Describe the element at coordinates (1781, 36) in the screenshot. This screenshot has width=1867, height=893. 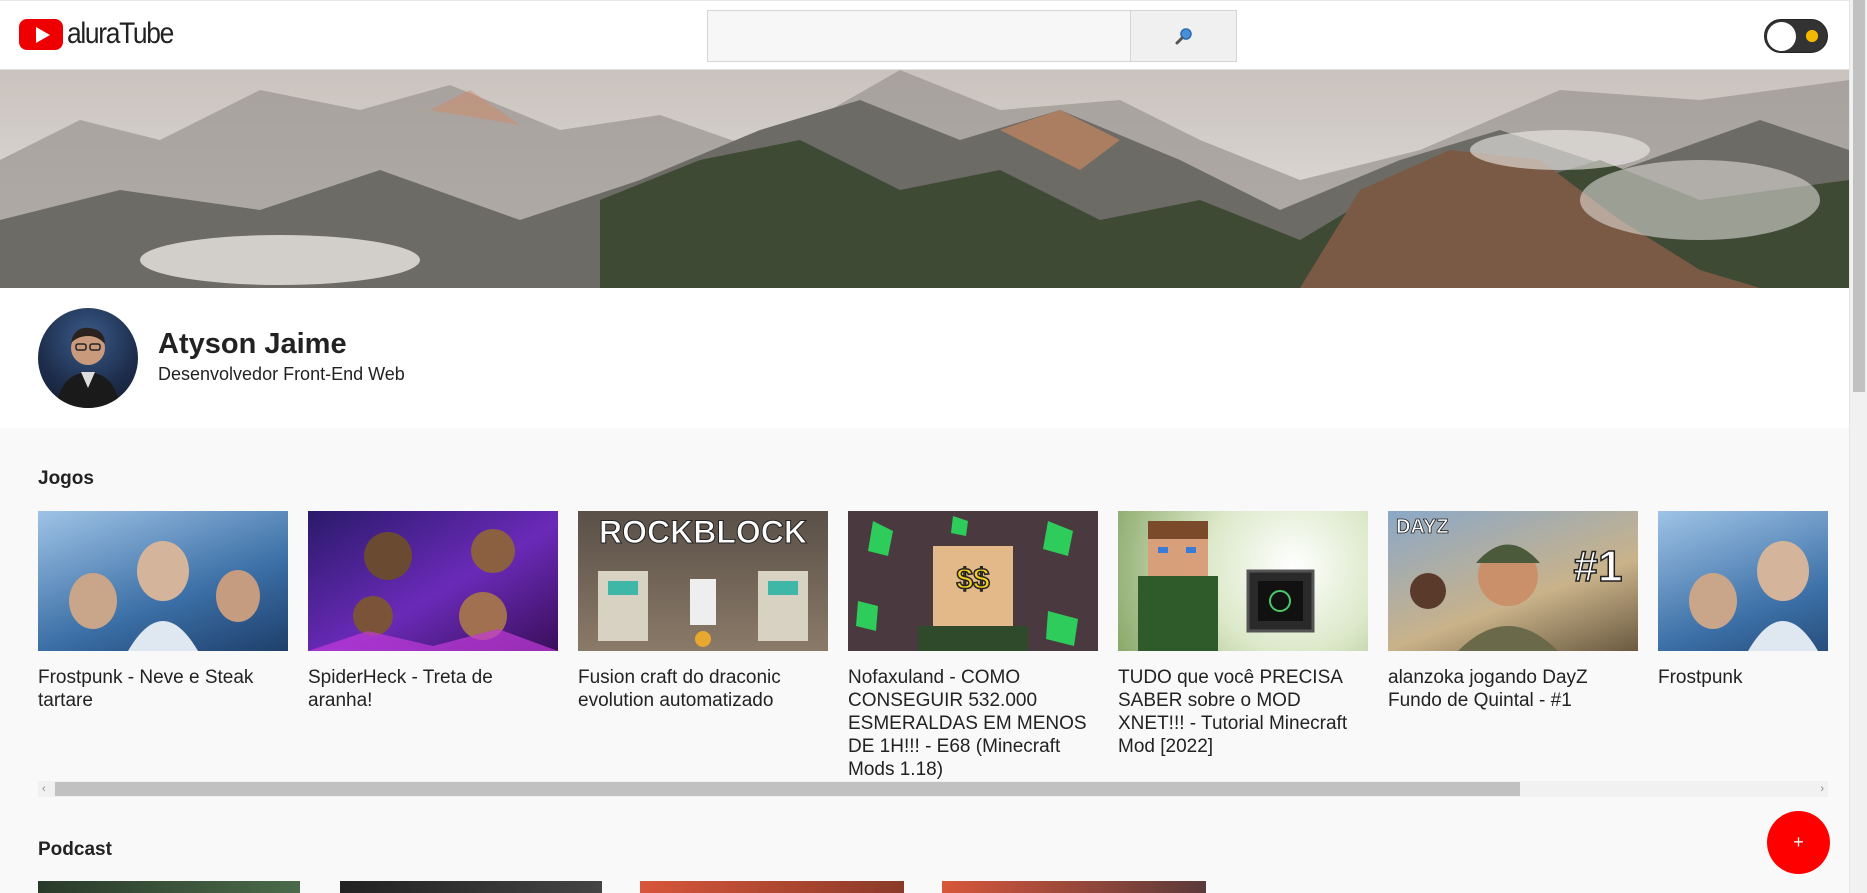
I see `toggle-knob` at that location.